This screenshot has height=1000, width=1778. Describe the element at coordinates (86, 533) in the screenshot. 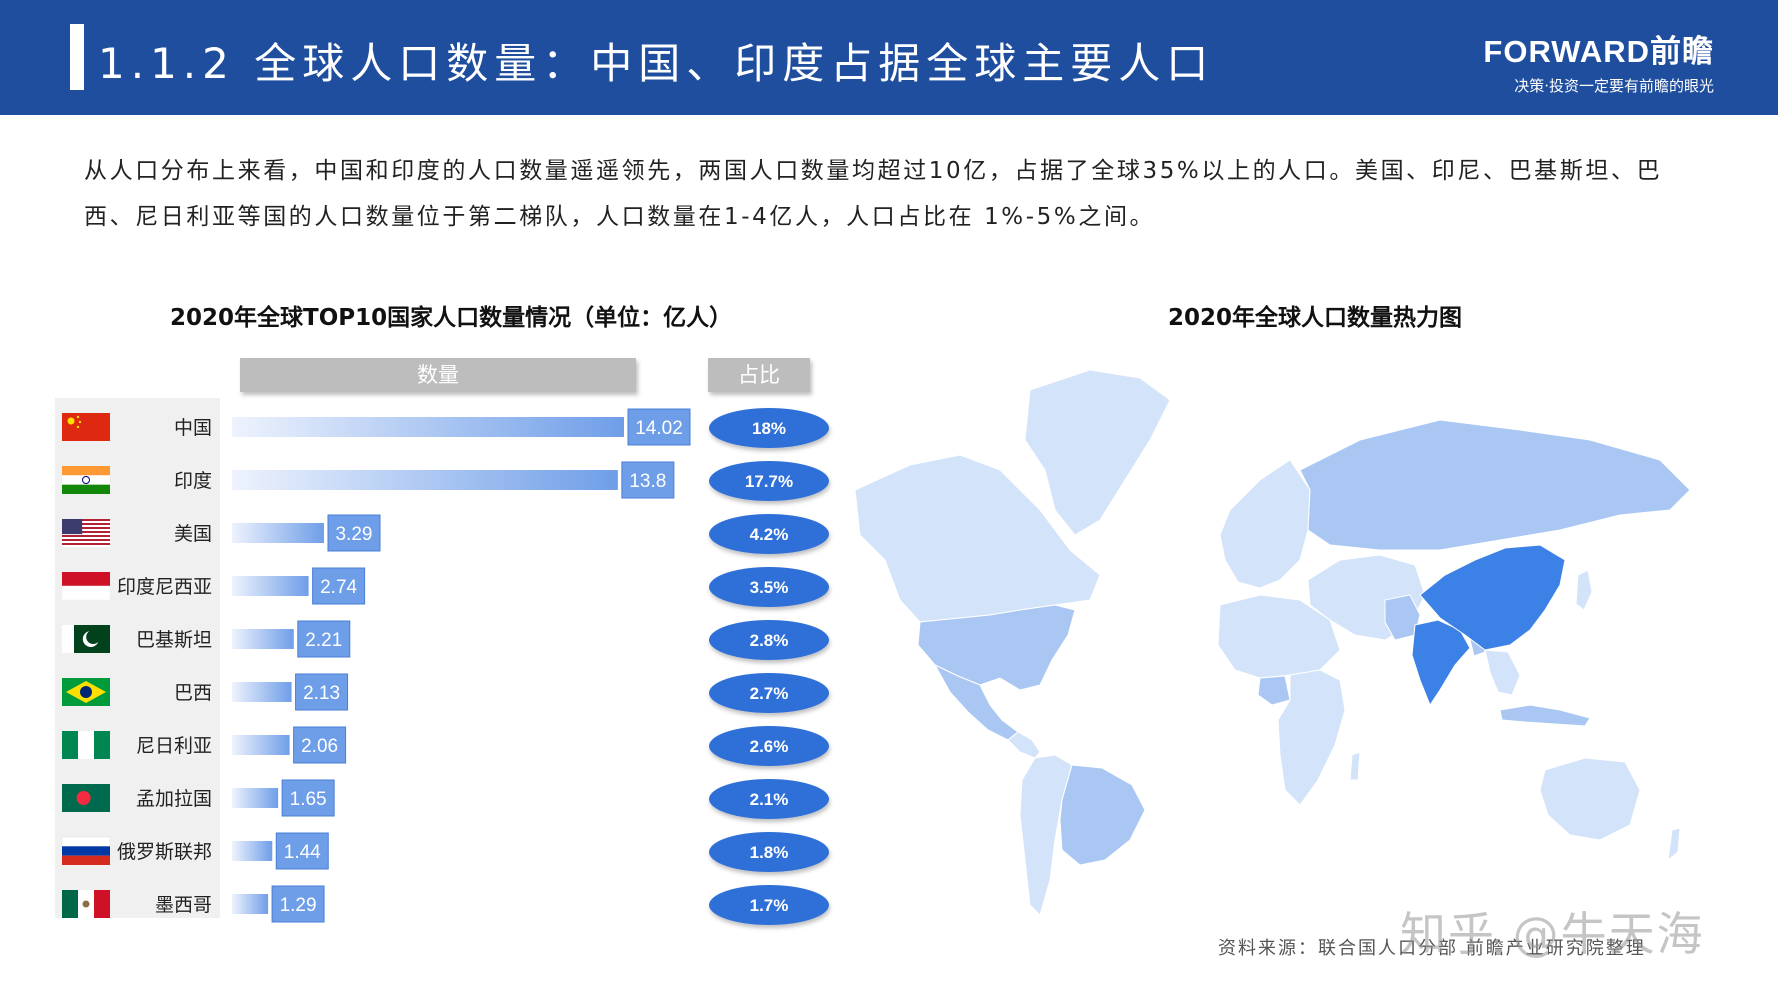

I see `usa-flag-icon` at that location.